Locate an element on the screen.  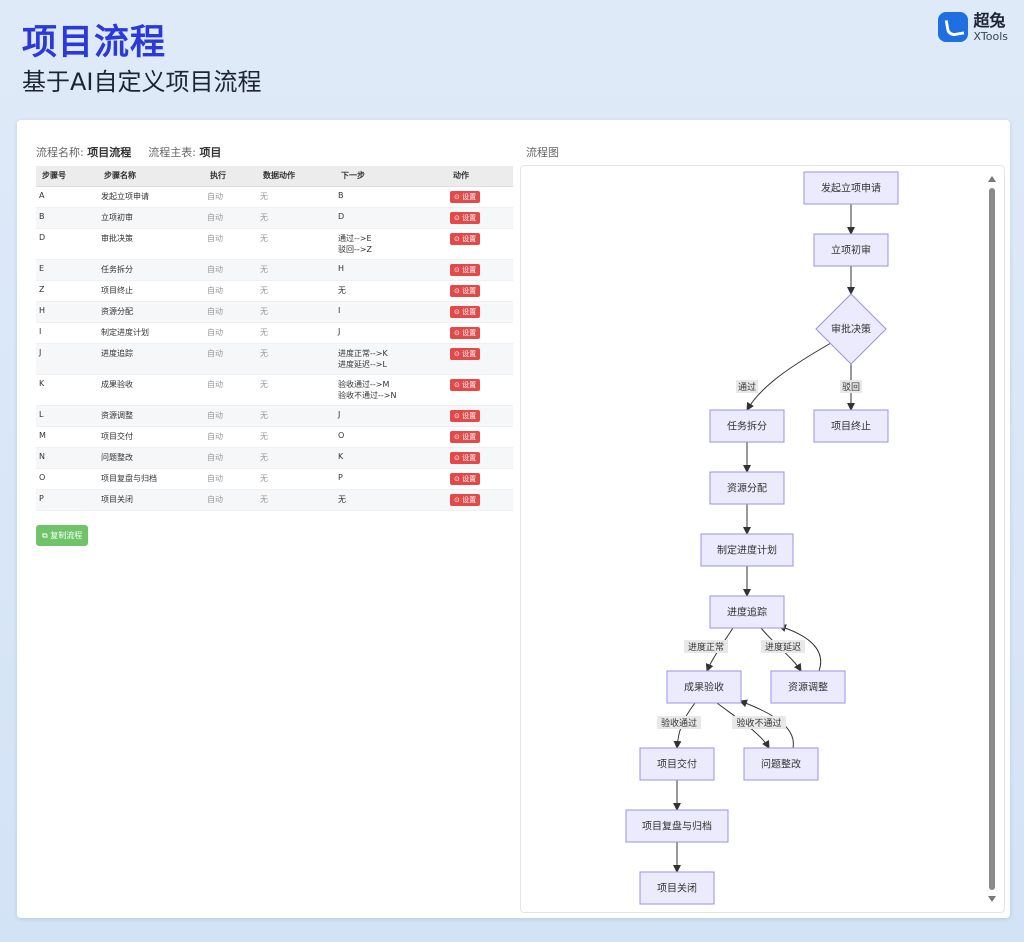
flow-node-I: 制定进度计划 is located at coordinates (747, 550).